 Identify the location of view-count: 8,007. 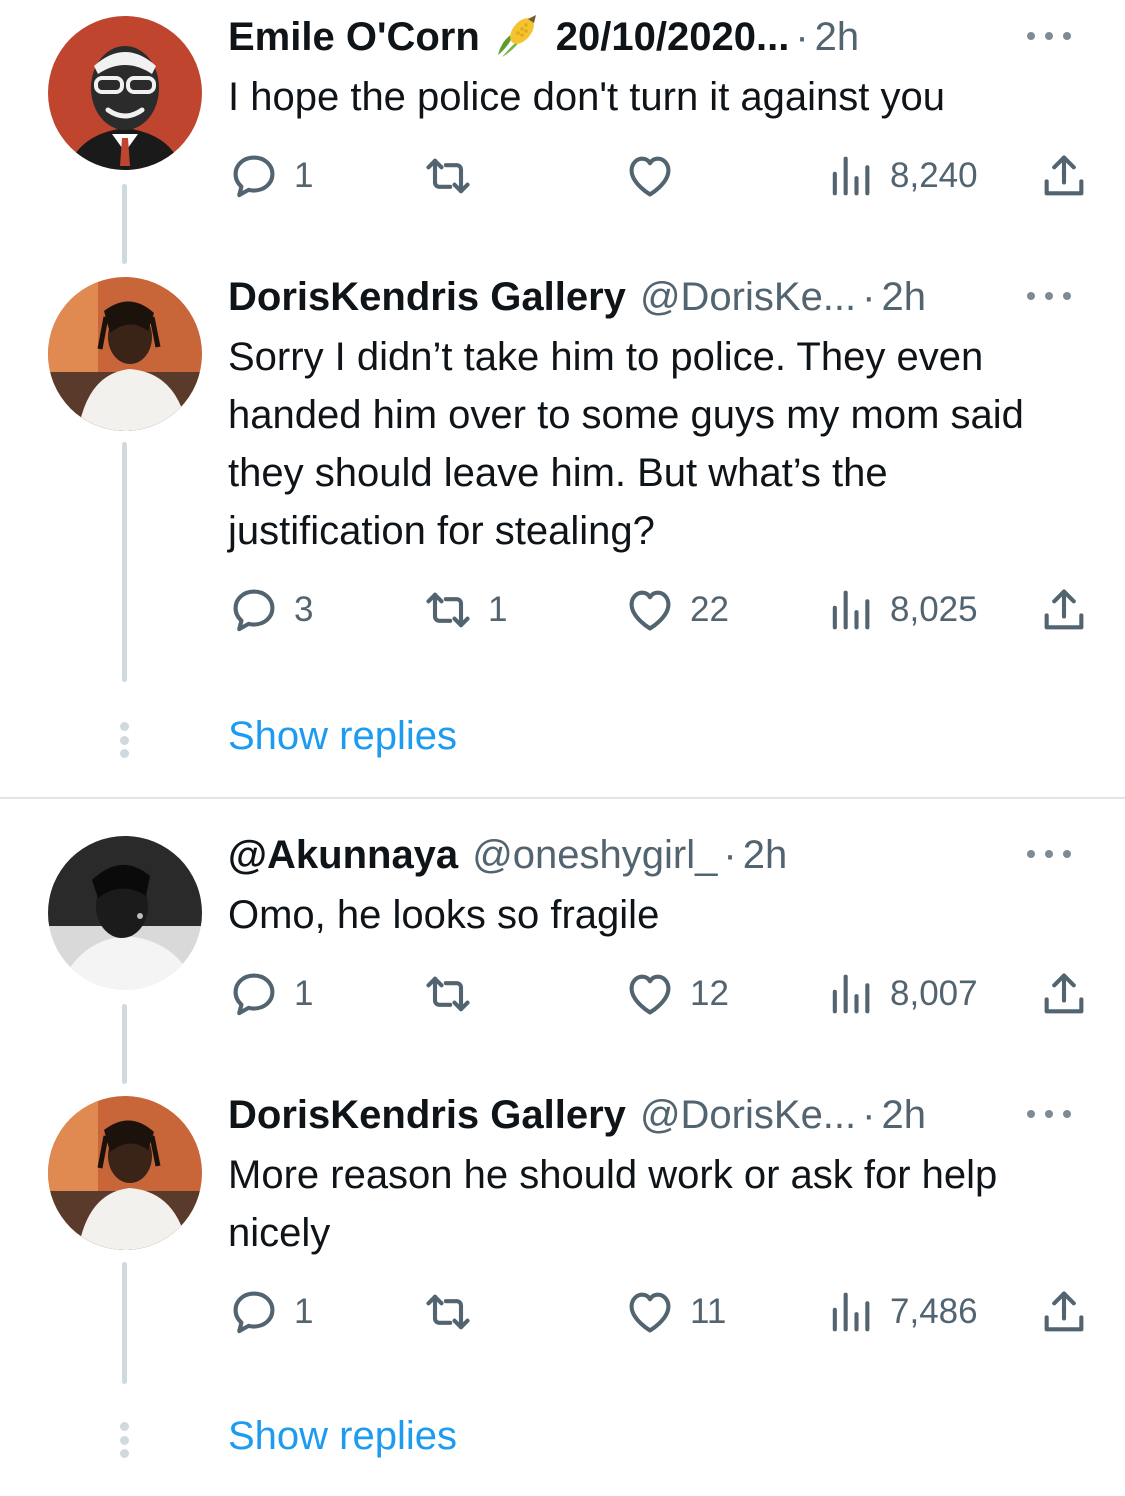
(934, 993).